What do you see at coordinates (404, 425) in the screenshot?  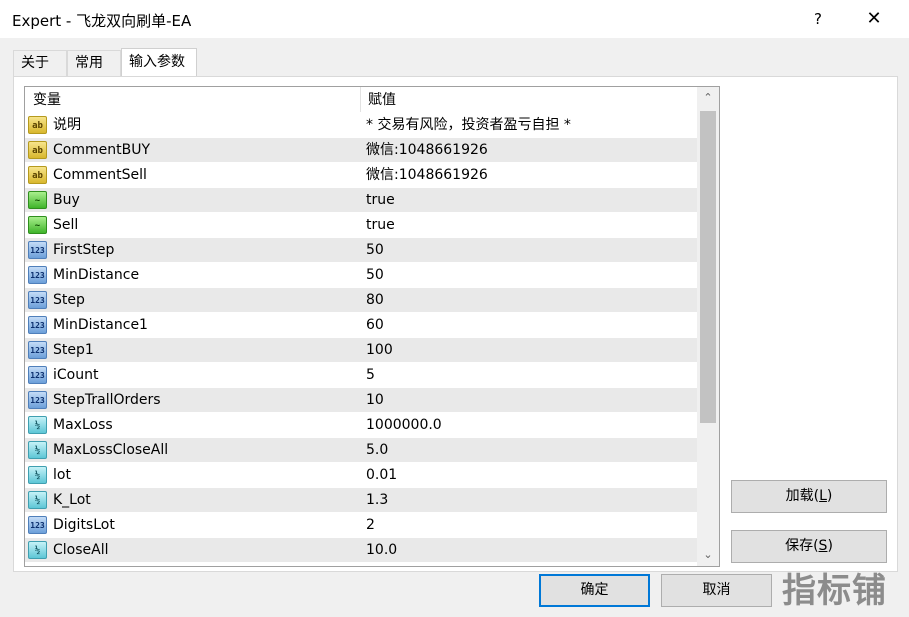 I see `variable-value: 1000000.0` at bounding box center [404, 425].